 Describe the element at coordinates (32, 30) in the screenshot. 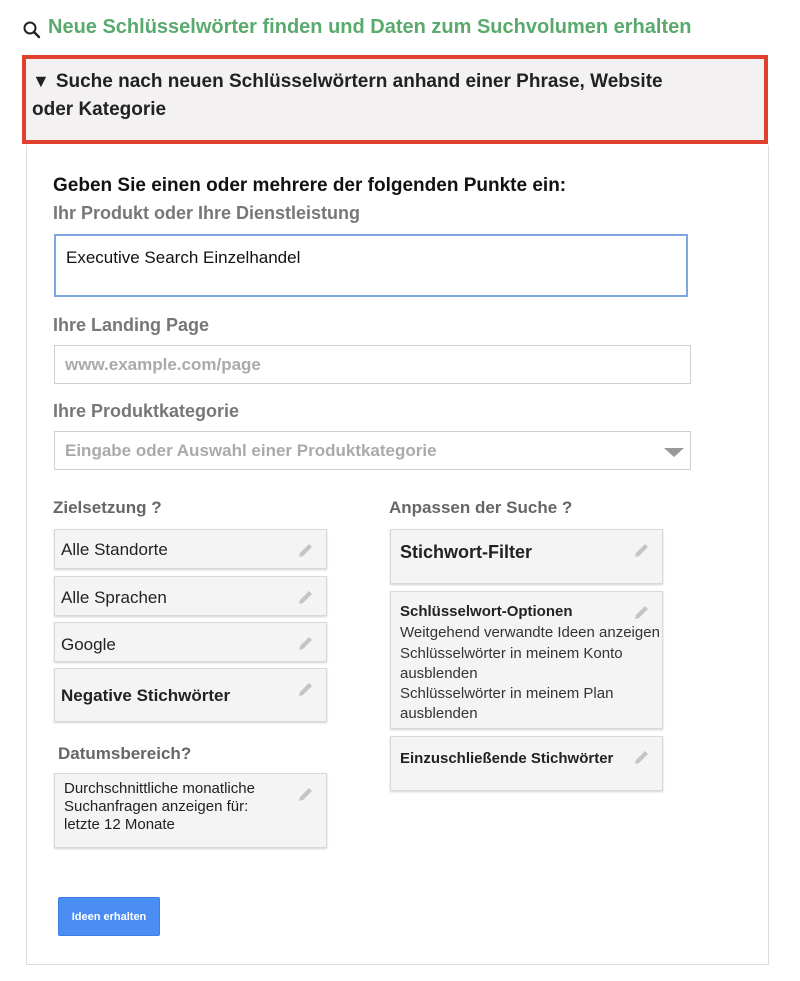

I see `search-icon` at that location.